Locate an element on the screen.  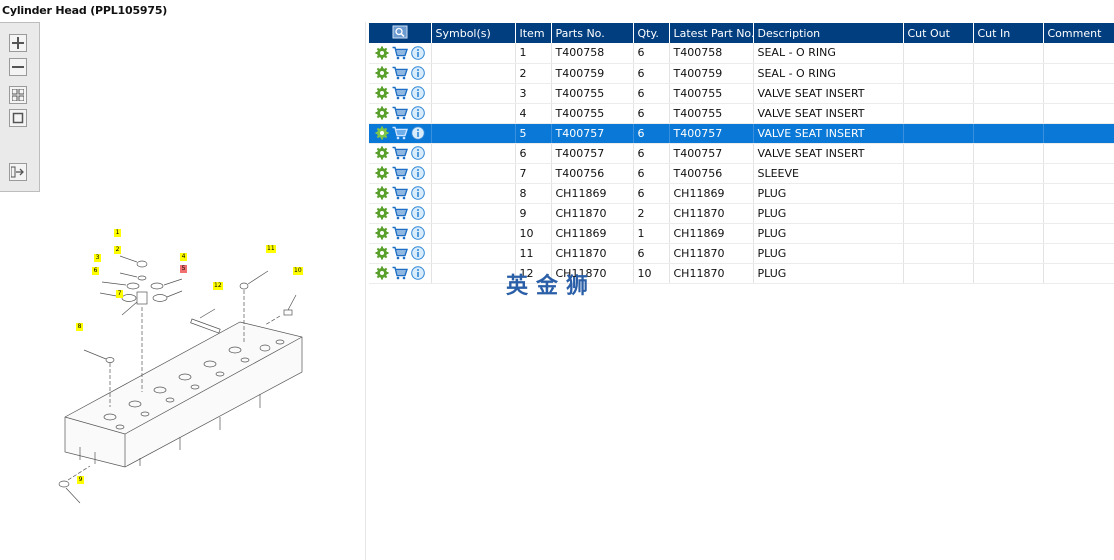
column-header-cut-out: Cut Out is located at coordinates (938, 33).